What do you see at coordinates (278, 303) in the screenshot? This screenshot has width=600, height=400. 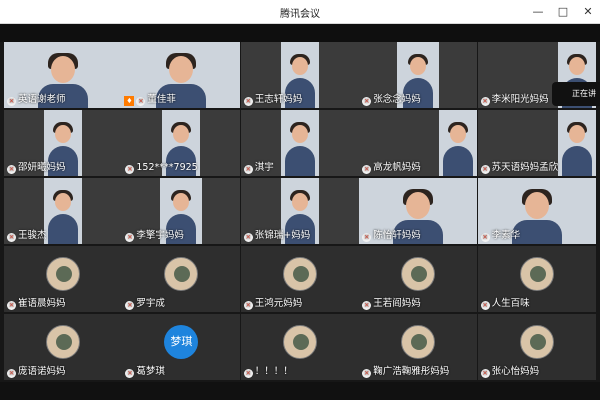 I see `participant-name-text: 王鸿元妈妈` at bounding box center [278, 303].